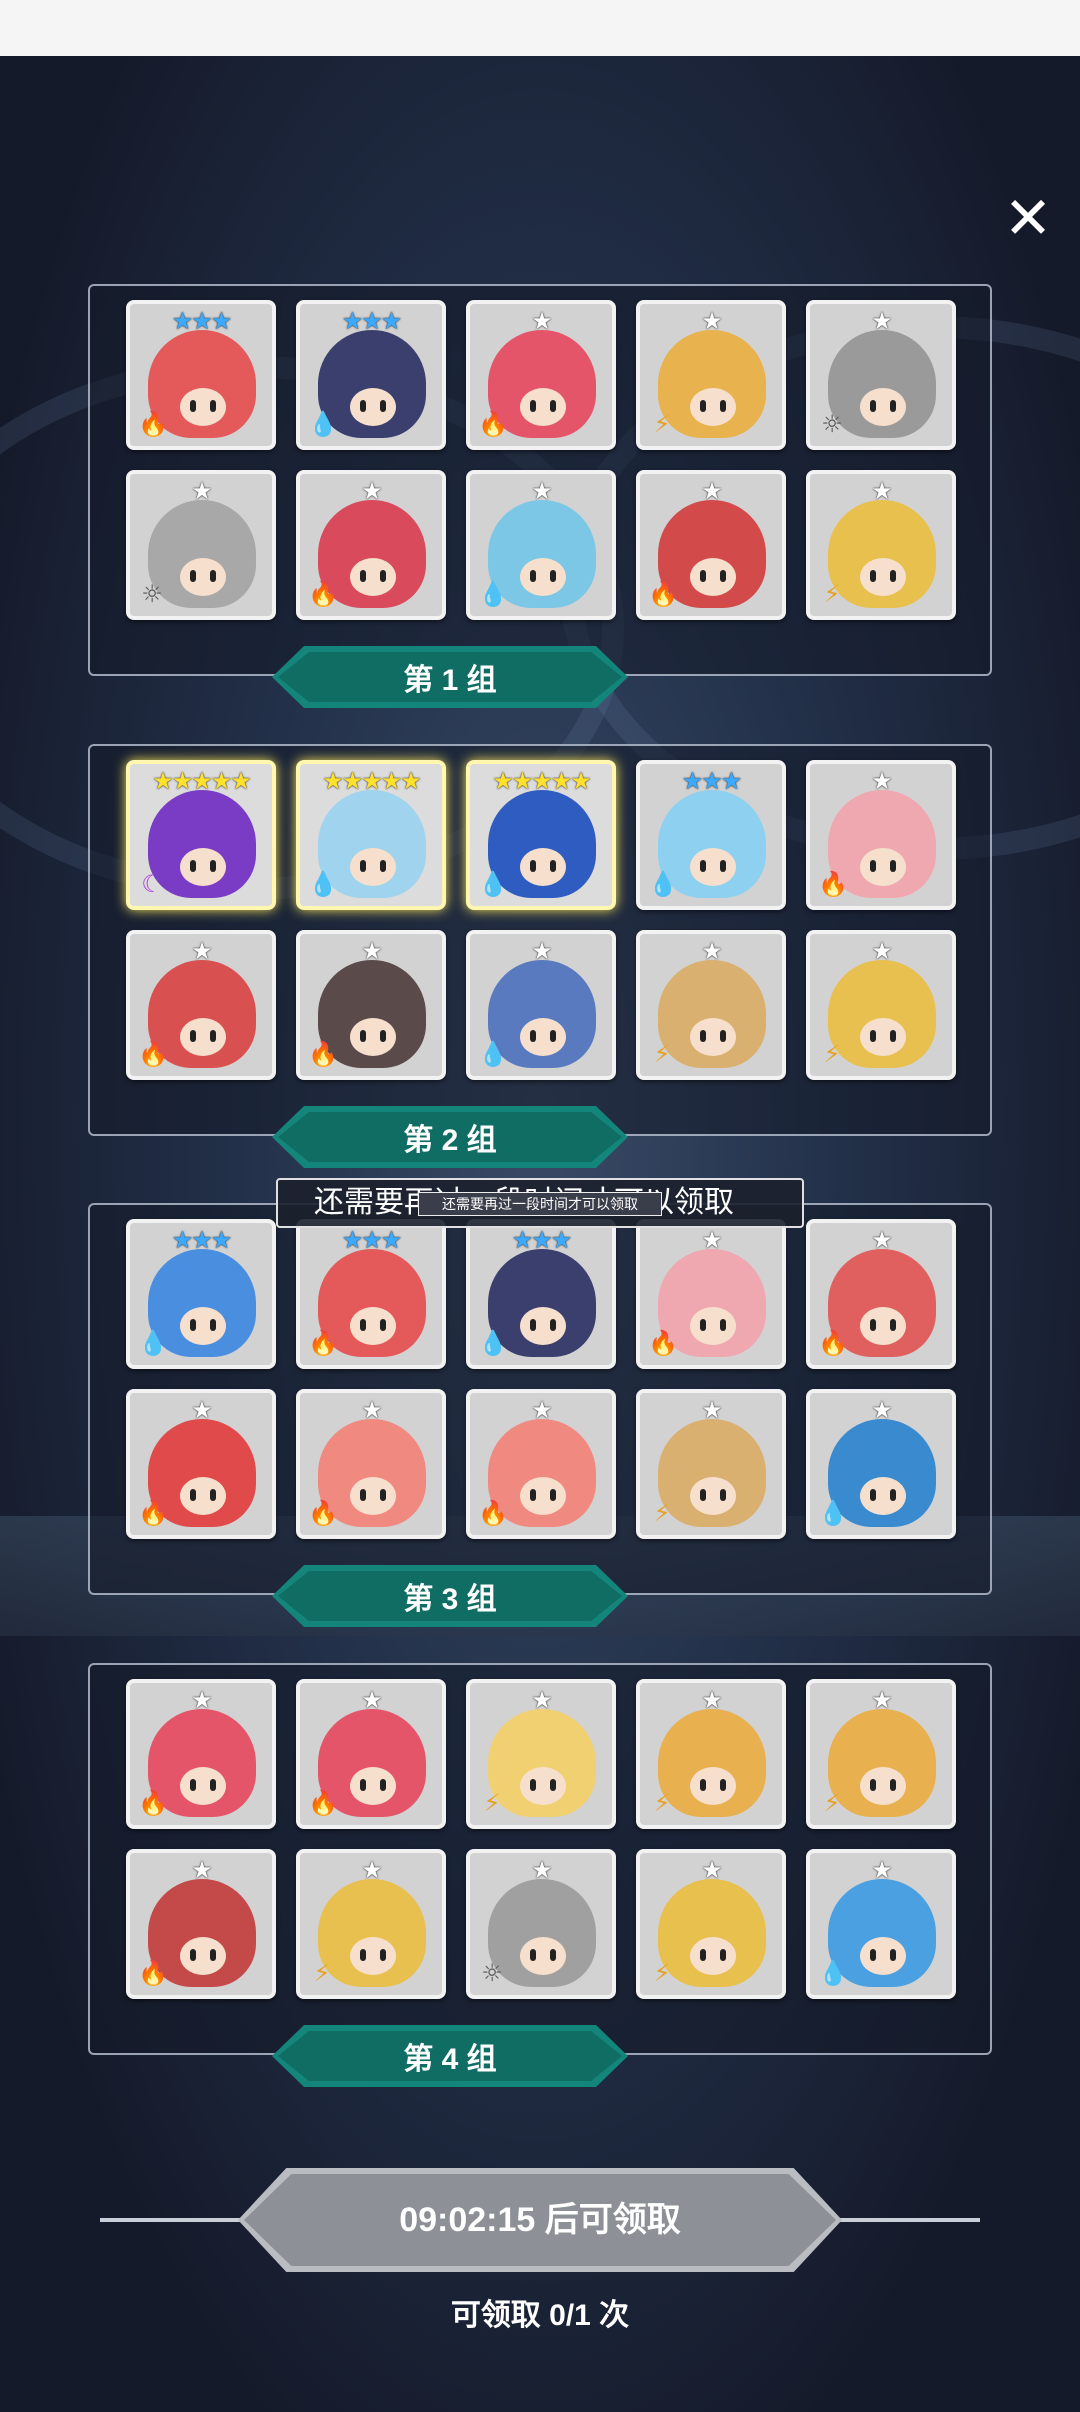 The height and width of the screenshot is (2412, 1080). I want to click on group-label: 第 2 组, so click(450, 1140).